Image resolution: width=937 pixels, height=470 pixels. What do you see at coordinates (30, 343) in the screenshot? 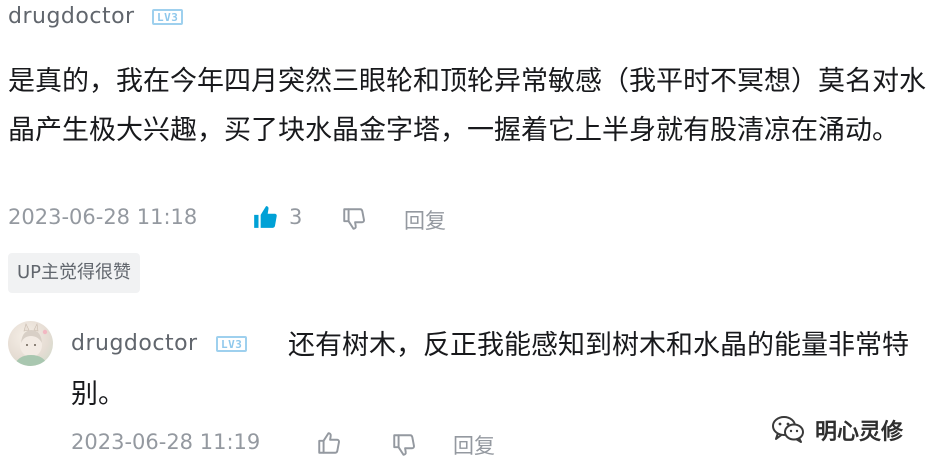
I see `avatar` at bounding box center [30, 343].